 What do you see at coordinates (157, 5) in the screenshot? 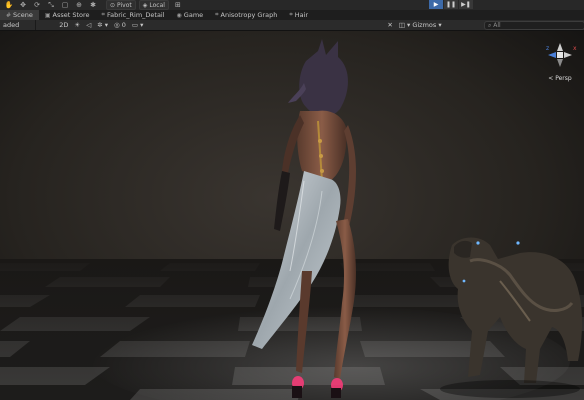
I see `local-label: Local` at bounding box center [157, 5].